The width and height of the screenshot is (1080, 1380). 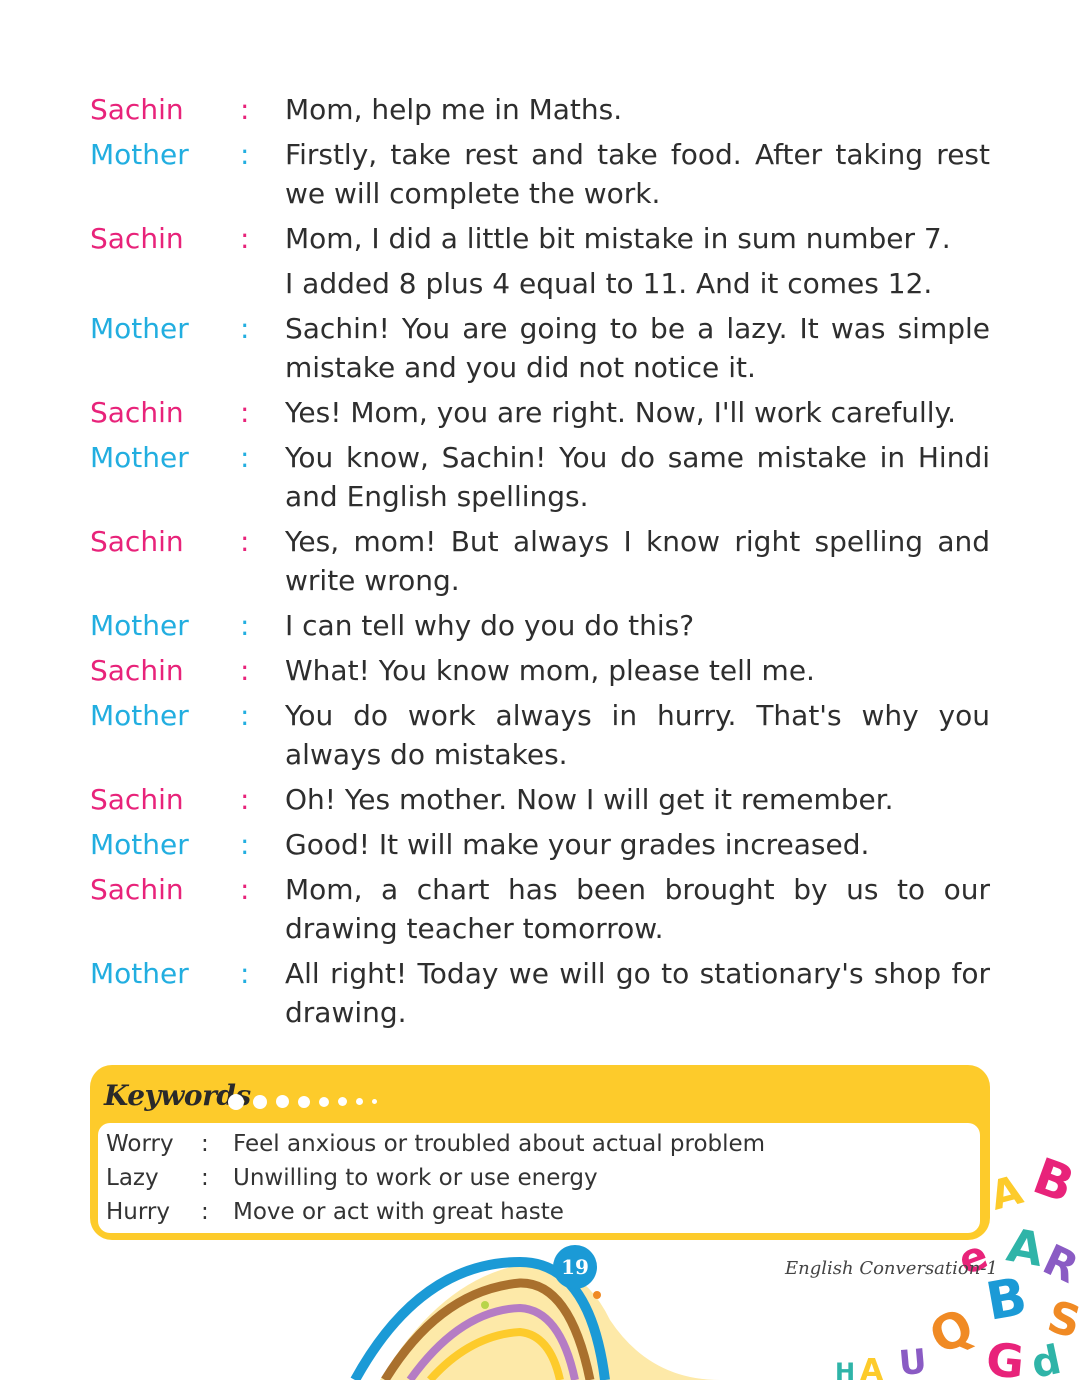 I want to click on svg-text: U, so click(x=912, y=1361).